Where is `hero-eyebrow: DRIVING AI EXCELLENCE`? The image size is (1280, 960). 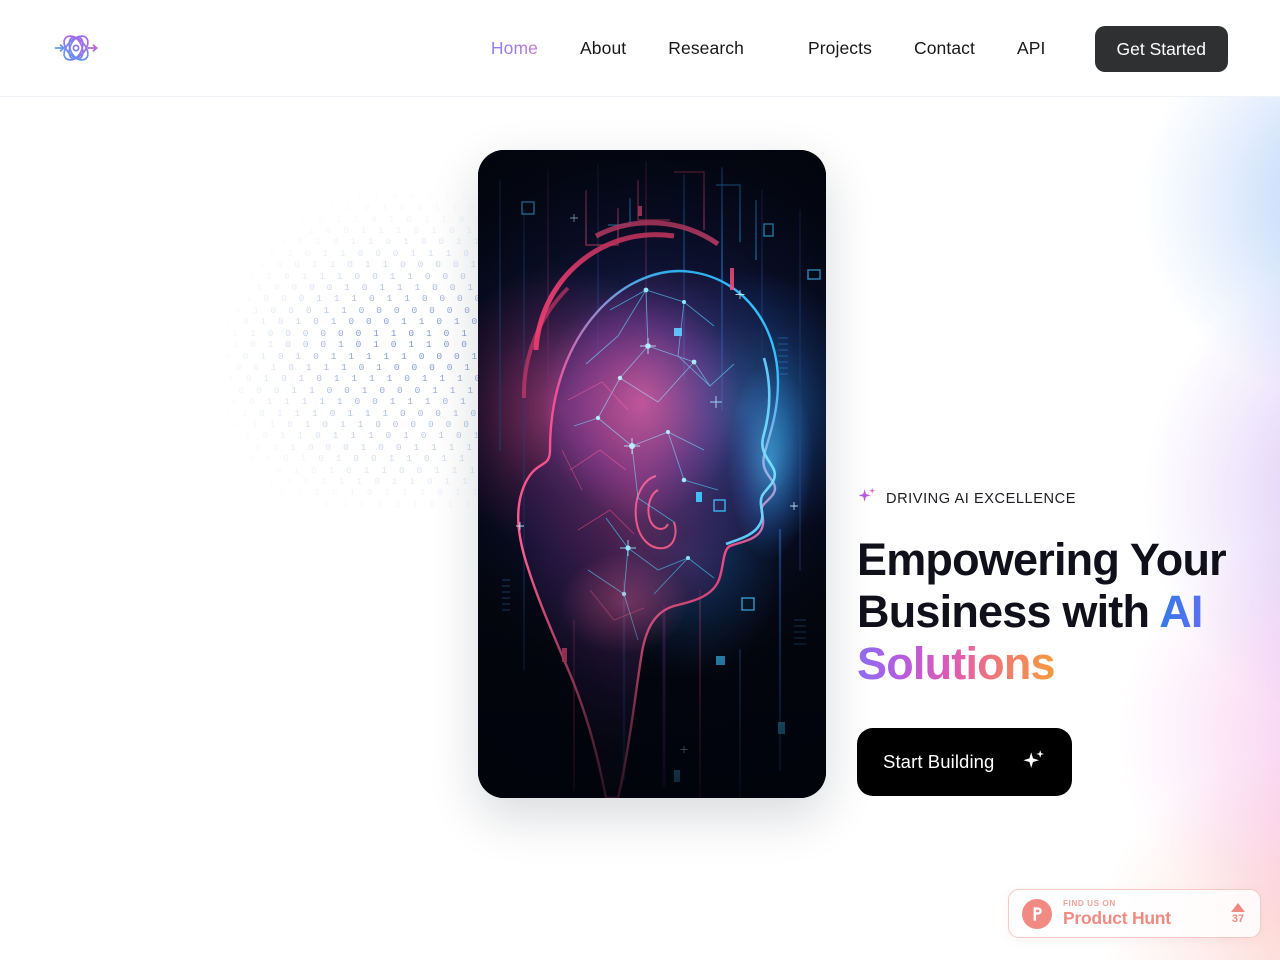 hero-eyebrow: DRIVING AI EXCELLENCE is located at coordinates (1057, 498).